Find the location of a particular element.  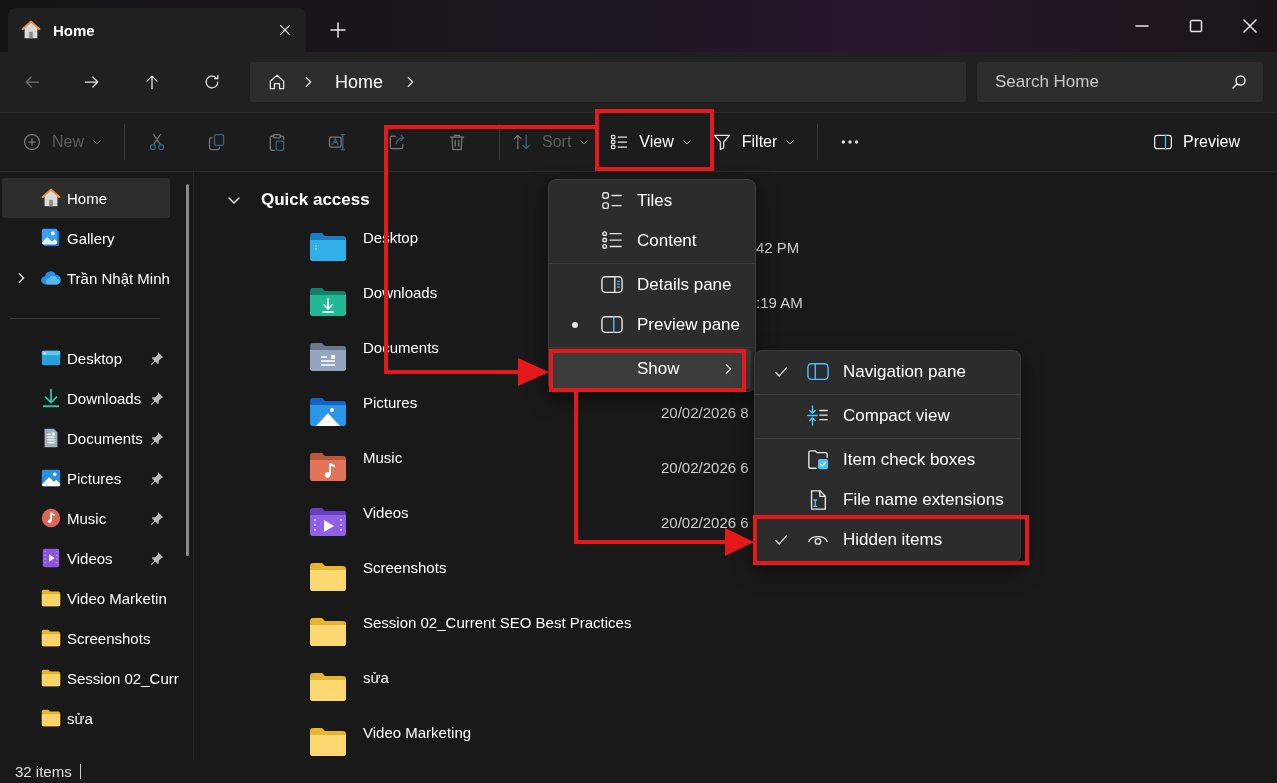

navigation-icon is located at coordinates (818, 372).